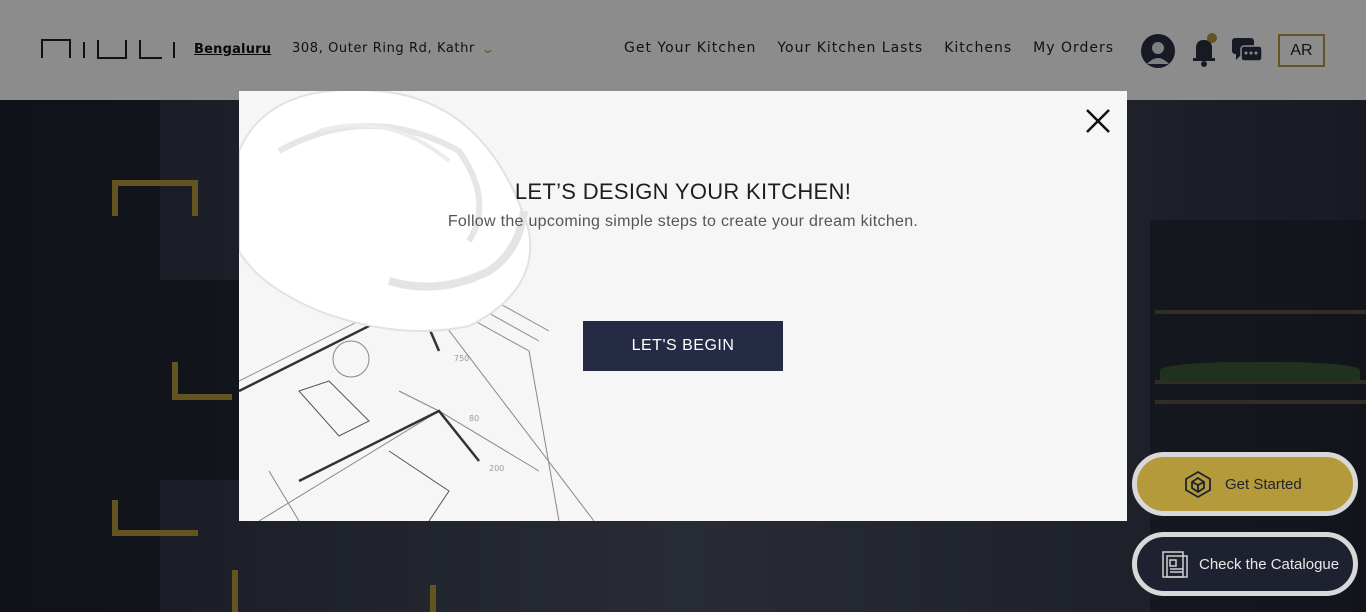  I want to click on modal-title: LET’S DESIGN YOUR KITCHEN!, so click(683, 191).